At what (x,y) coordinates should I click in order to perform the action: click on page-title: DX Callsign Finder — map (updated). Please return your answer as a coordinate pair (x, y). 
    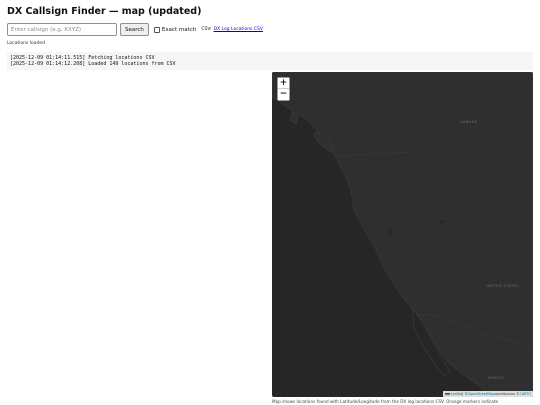
    Looking at the image, I should click on (104, 11).